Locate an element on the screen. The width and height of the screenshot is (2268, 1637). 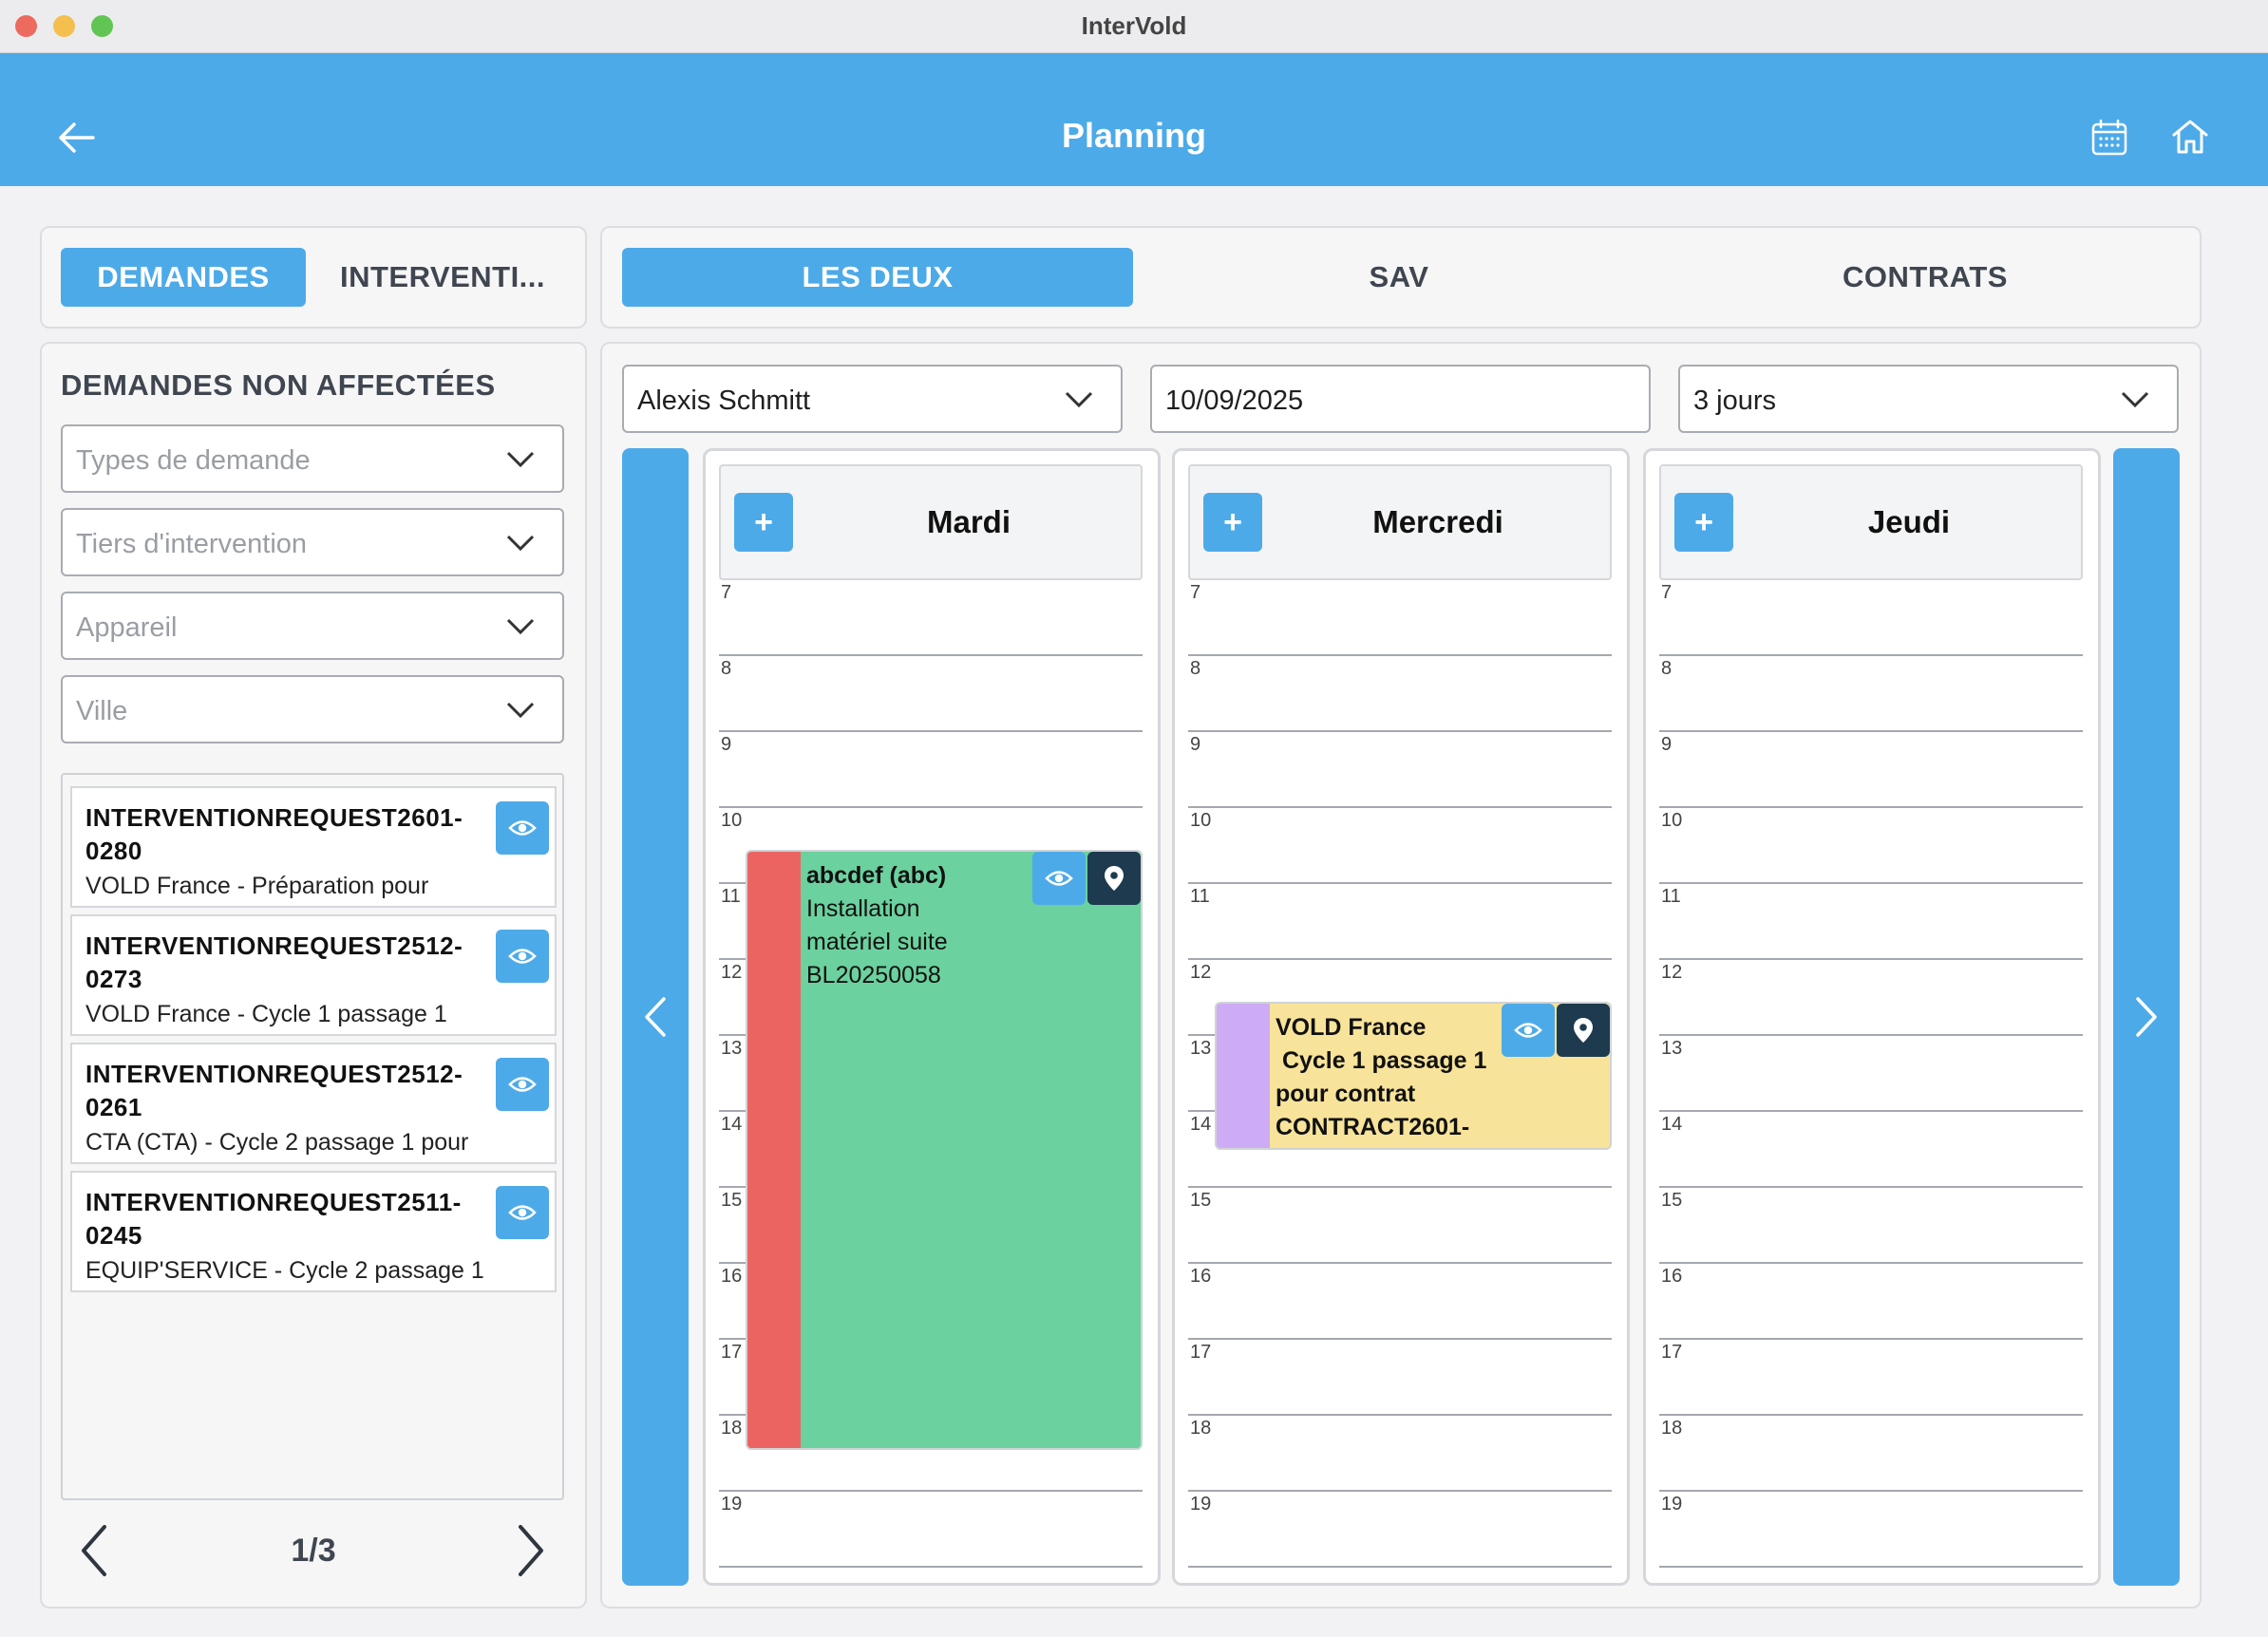
date-input: 10/09/2025 is located at coordinates (1401, 399).